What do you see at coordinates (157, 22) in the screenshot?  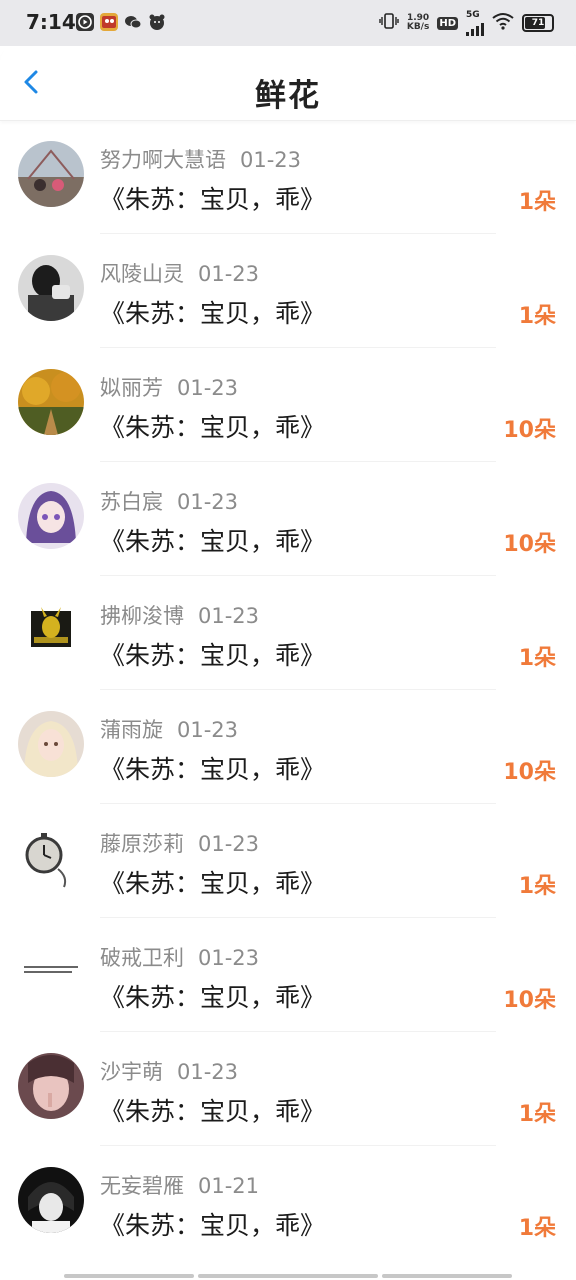 I see `bear-app-icon` at bounding box center [157, 22].